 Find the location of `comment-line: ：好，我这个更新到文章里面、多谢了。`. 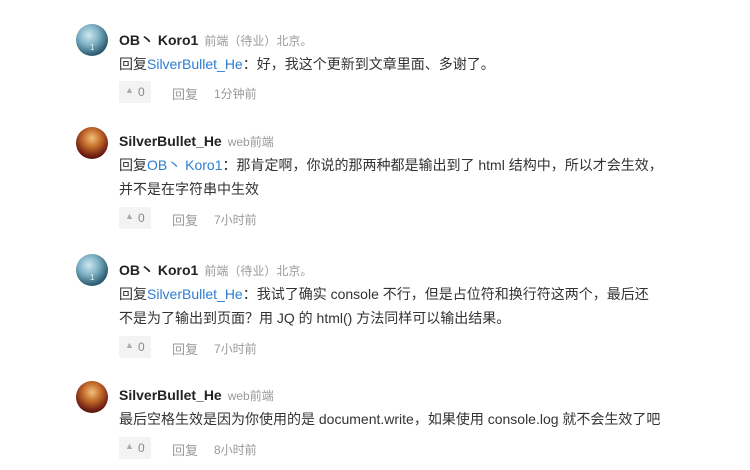

comment-line: ：好，我这个更新到文章里面、多谢了。 is located at coordinates (368, 64).